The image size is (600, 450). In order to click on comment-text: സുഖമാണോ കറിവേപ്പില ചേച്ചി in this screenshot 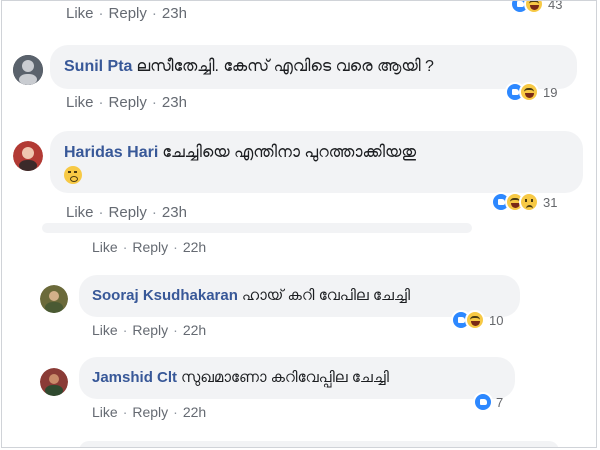, I will do `click(285, 377)`.